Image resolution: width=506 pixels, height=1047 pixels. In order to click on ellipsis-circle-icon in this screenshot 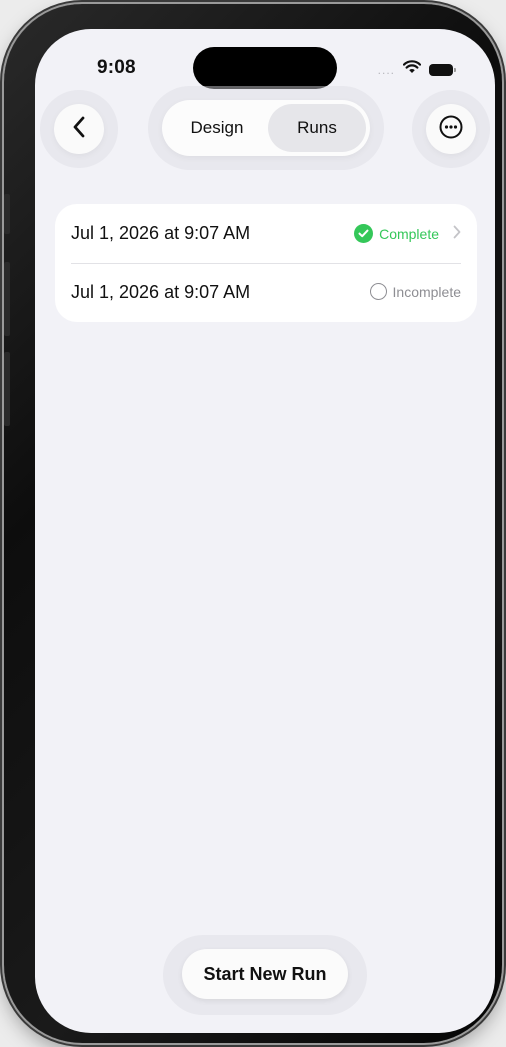, I will do `click(451, 129)`.